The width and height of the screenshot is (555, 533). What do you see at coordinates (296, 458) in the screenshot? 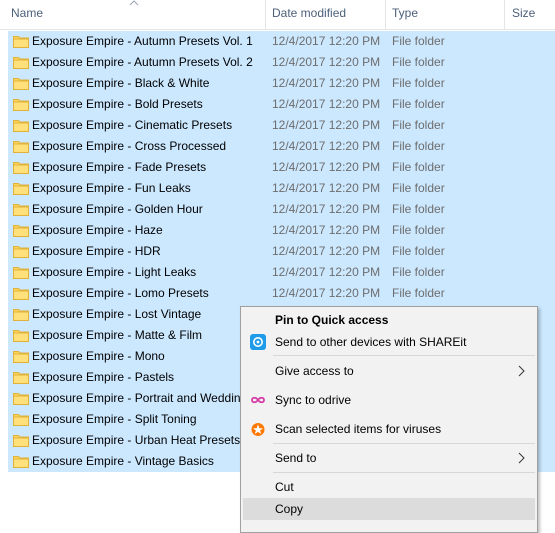
I see `menu-item-label: Send to` at bounding box center [296, 458].